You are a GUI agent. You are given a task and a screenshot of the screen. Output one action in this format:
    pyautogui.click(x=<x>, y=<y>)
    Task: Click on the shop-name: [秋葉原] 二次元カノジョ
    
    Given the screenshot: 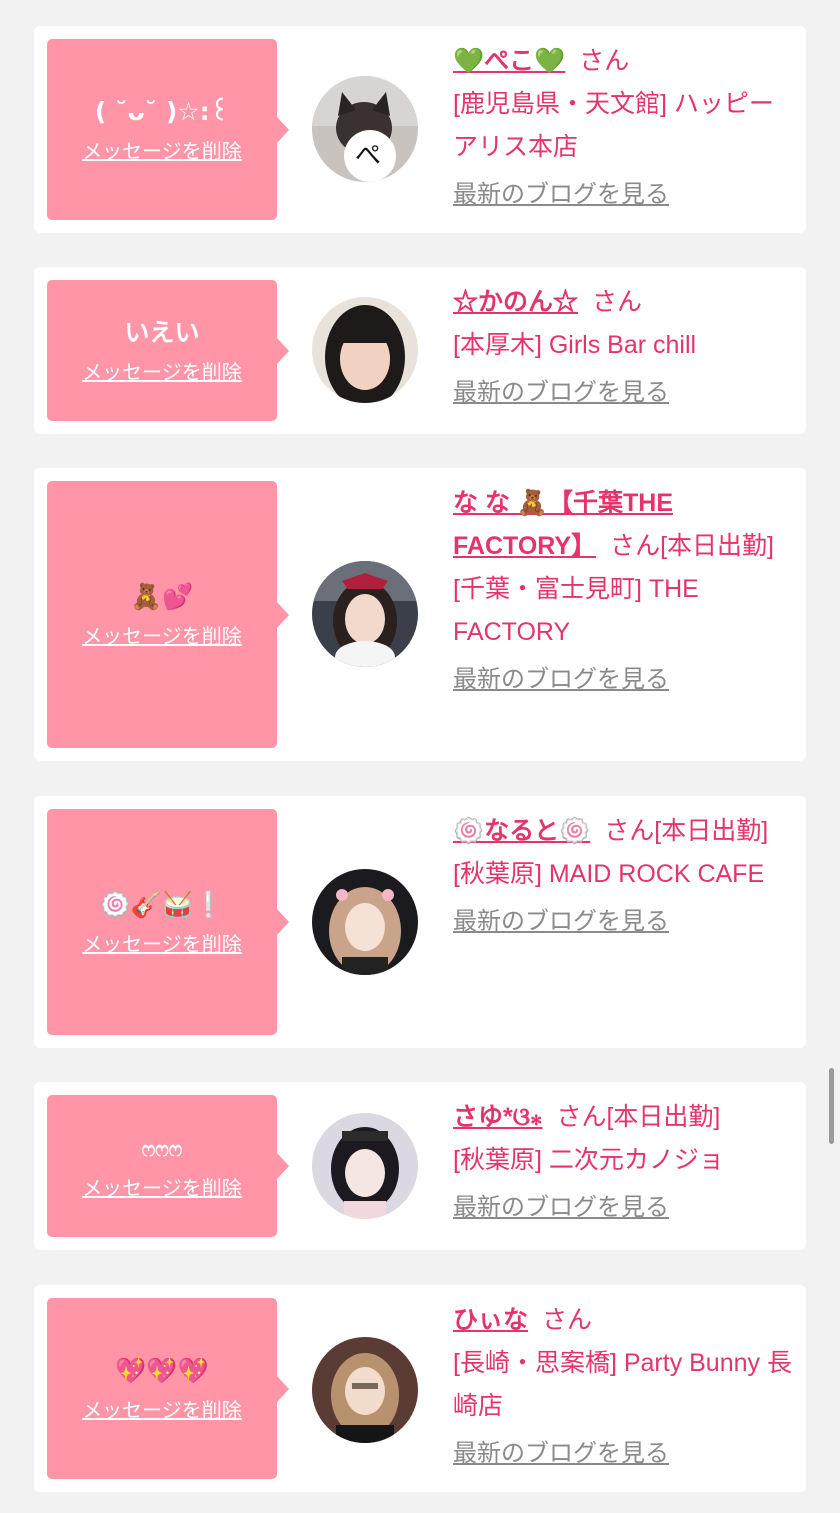 What is the action you would take?
    pyautogui.click(x=588, y=1160)
    